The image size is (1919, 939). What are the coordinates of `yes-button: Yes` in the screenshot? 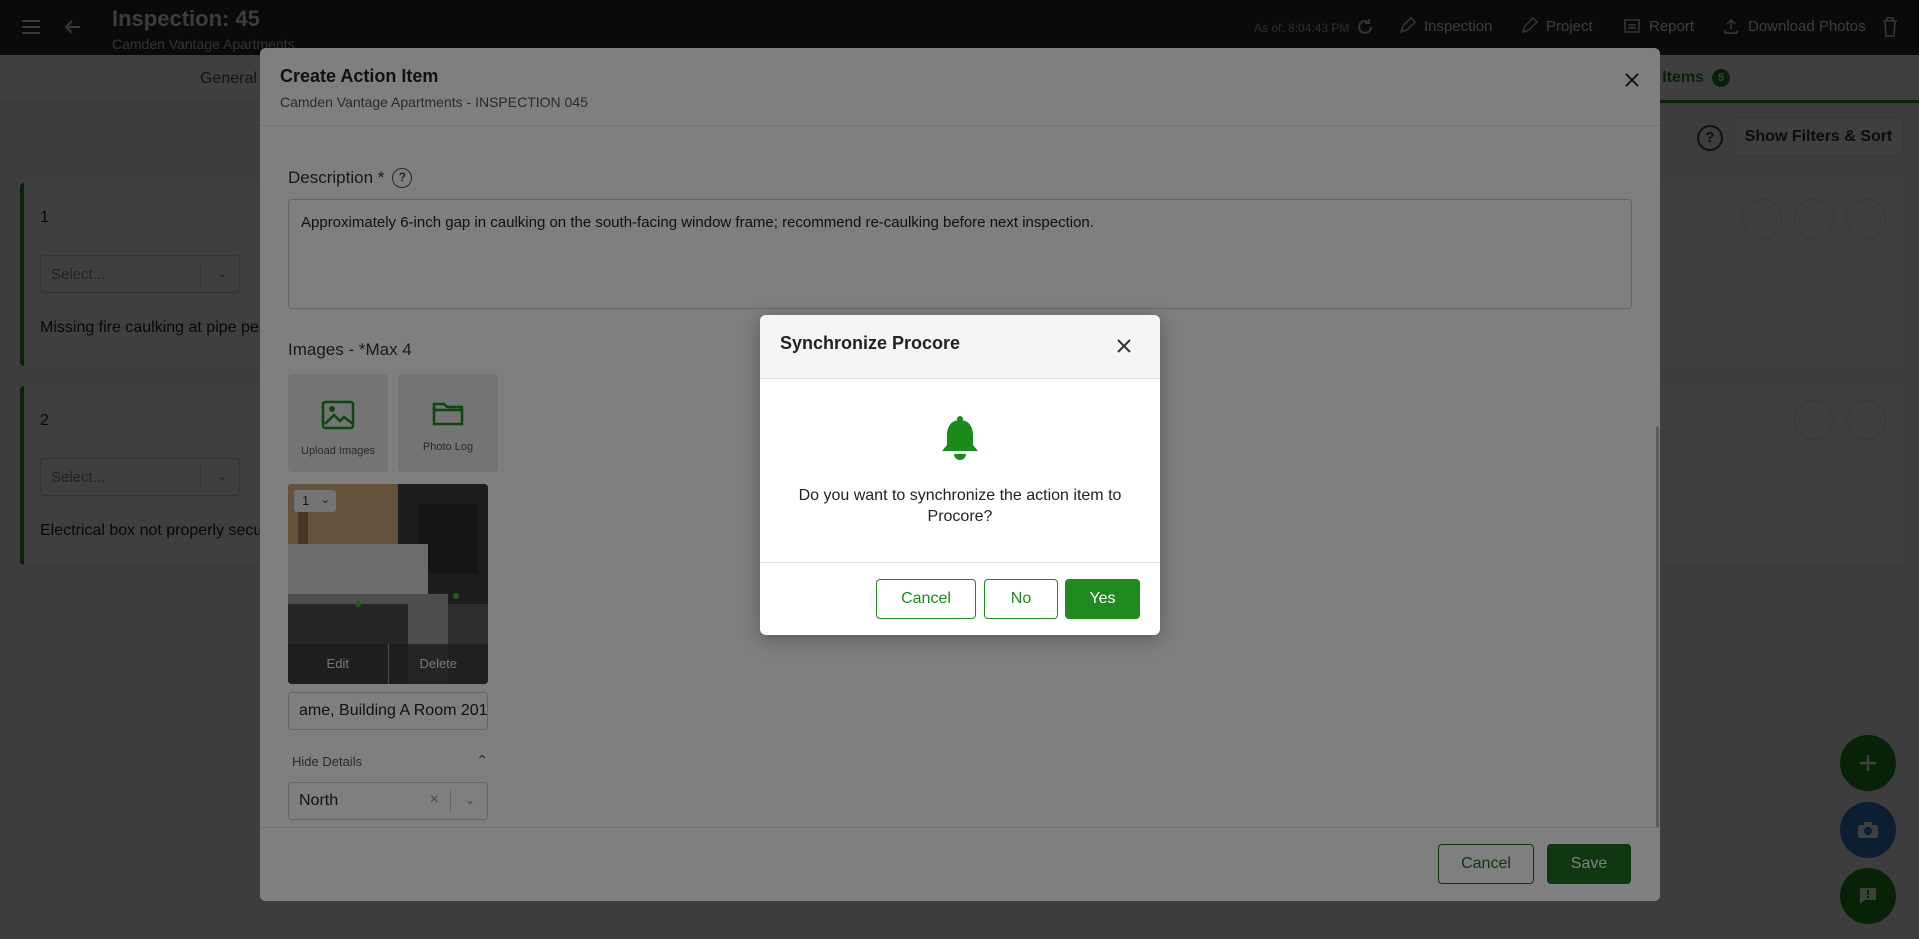 It's located at (1102, 599).